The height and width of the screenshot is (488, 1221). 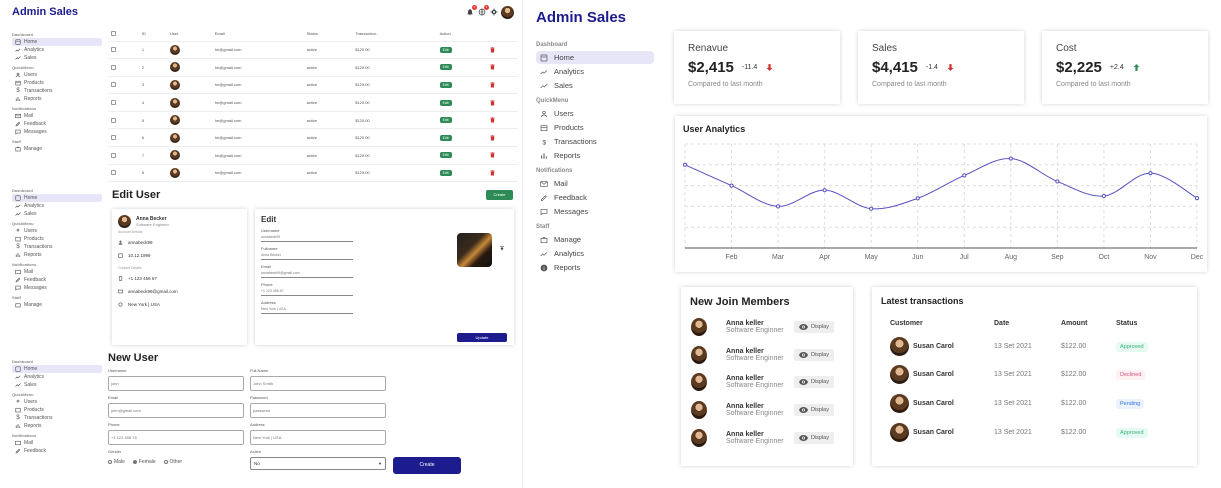 What do you see at coordinates (313, 67) in the screenshot?
I see `table-row: 2 hn@gmail.com active $120.00 Edit` at bounding box center [313, 67].